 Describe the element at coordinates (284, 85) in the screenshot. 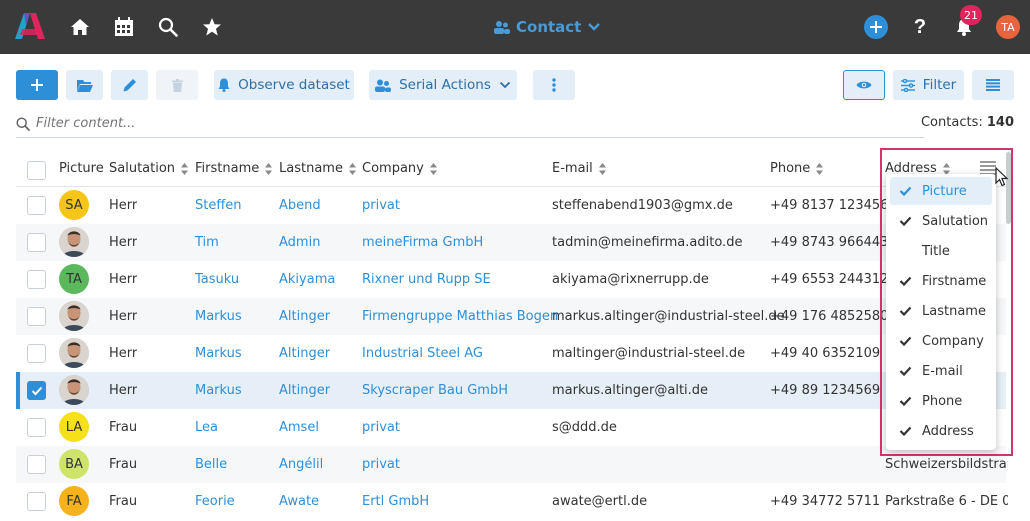

I see `observe-dataset-button: Observe dataset` at that location.